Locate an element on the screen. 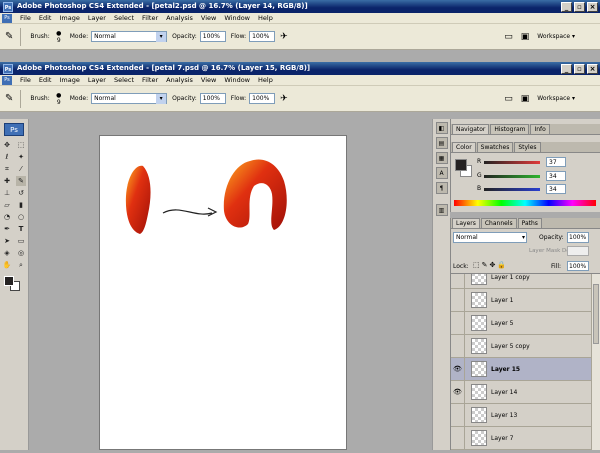  tab-info: Info is located at coordinates (540, 129).